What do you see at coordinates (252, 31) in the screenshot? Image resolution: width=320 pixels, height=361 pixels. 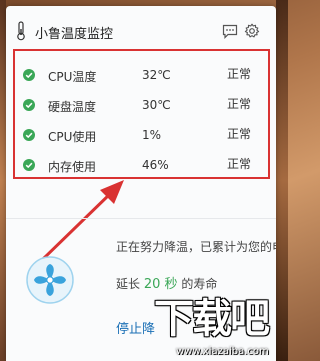 I see `gear-icon` at bounding box center [252, 31].